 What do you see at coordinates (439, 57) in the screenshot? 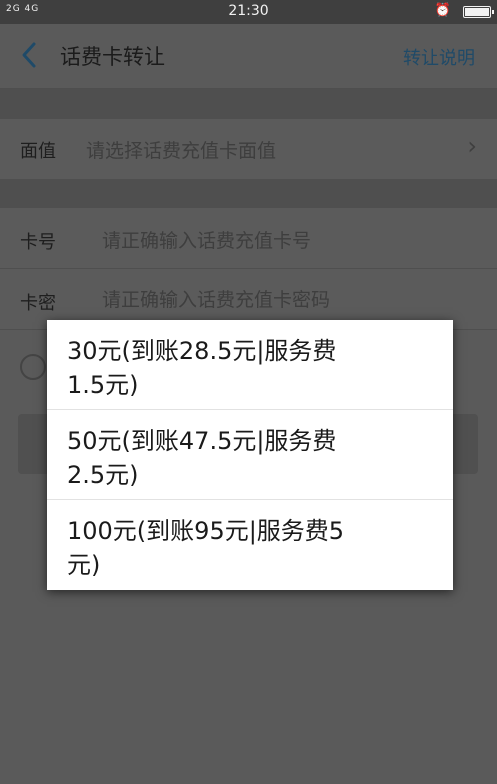
I see `transfer-help-link: 转让说明` at bounding box center [439, 57].